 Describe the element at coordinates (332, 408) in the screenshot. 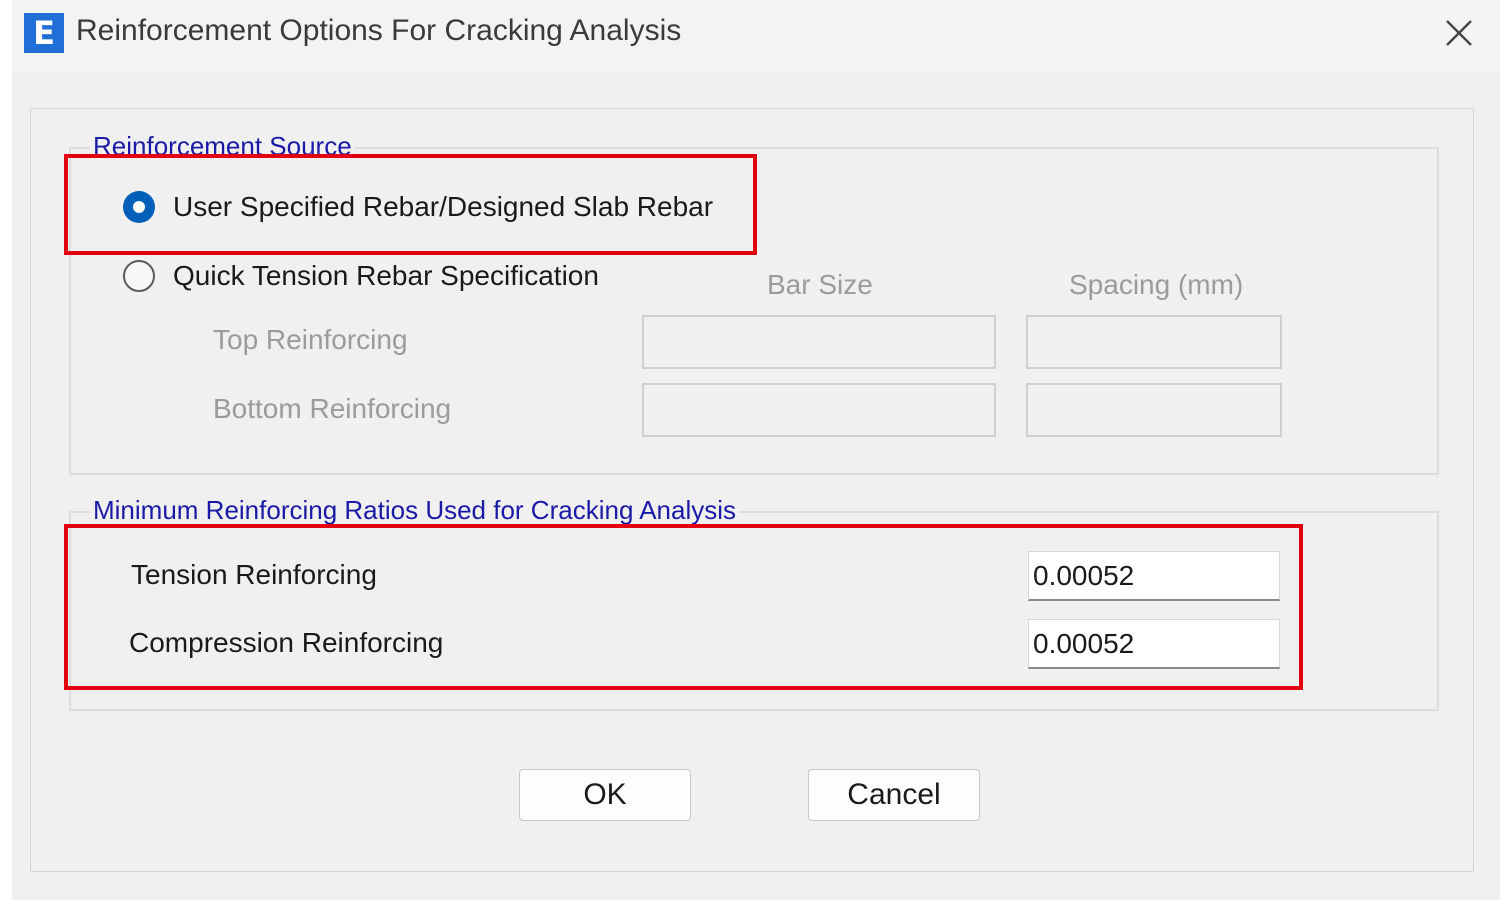

I see `bottom-reinforcing-label: Bottom Reinforcing` at that location.